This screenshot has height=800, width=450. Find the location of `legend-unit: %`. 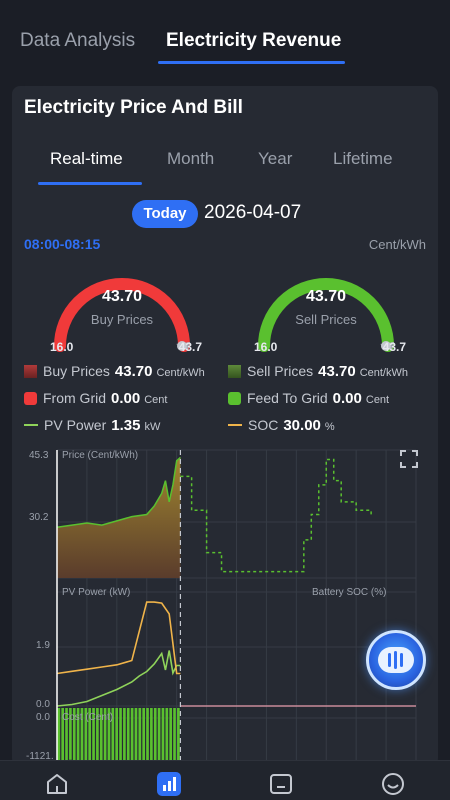

legend-unit: % is located at coordinates (329, 427).